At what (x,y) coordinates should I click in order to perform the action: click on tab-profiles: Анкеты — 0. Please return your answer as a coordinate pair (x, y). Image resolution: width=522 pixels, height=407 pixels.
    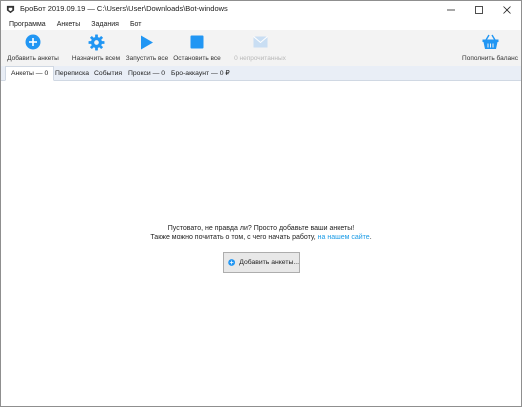
    Looking at the image, I should click on (30, 73).